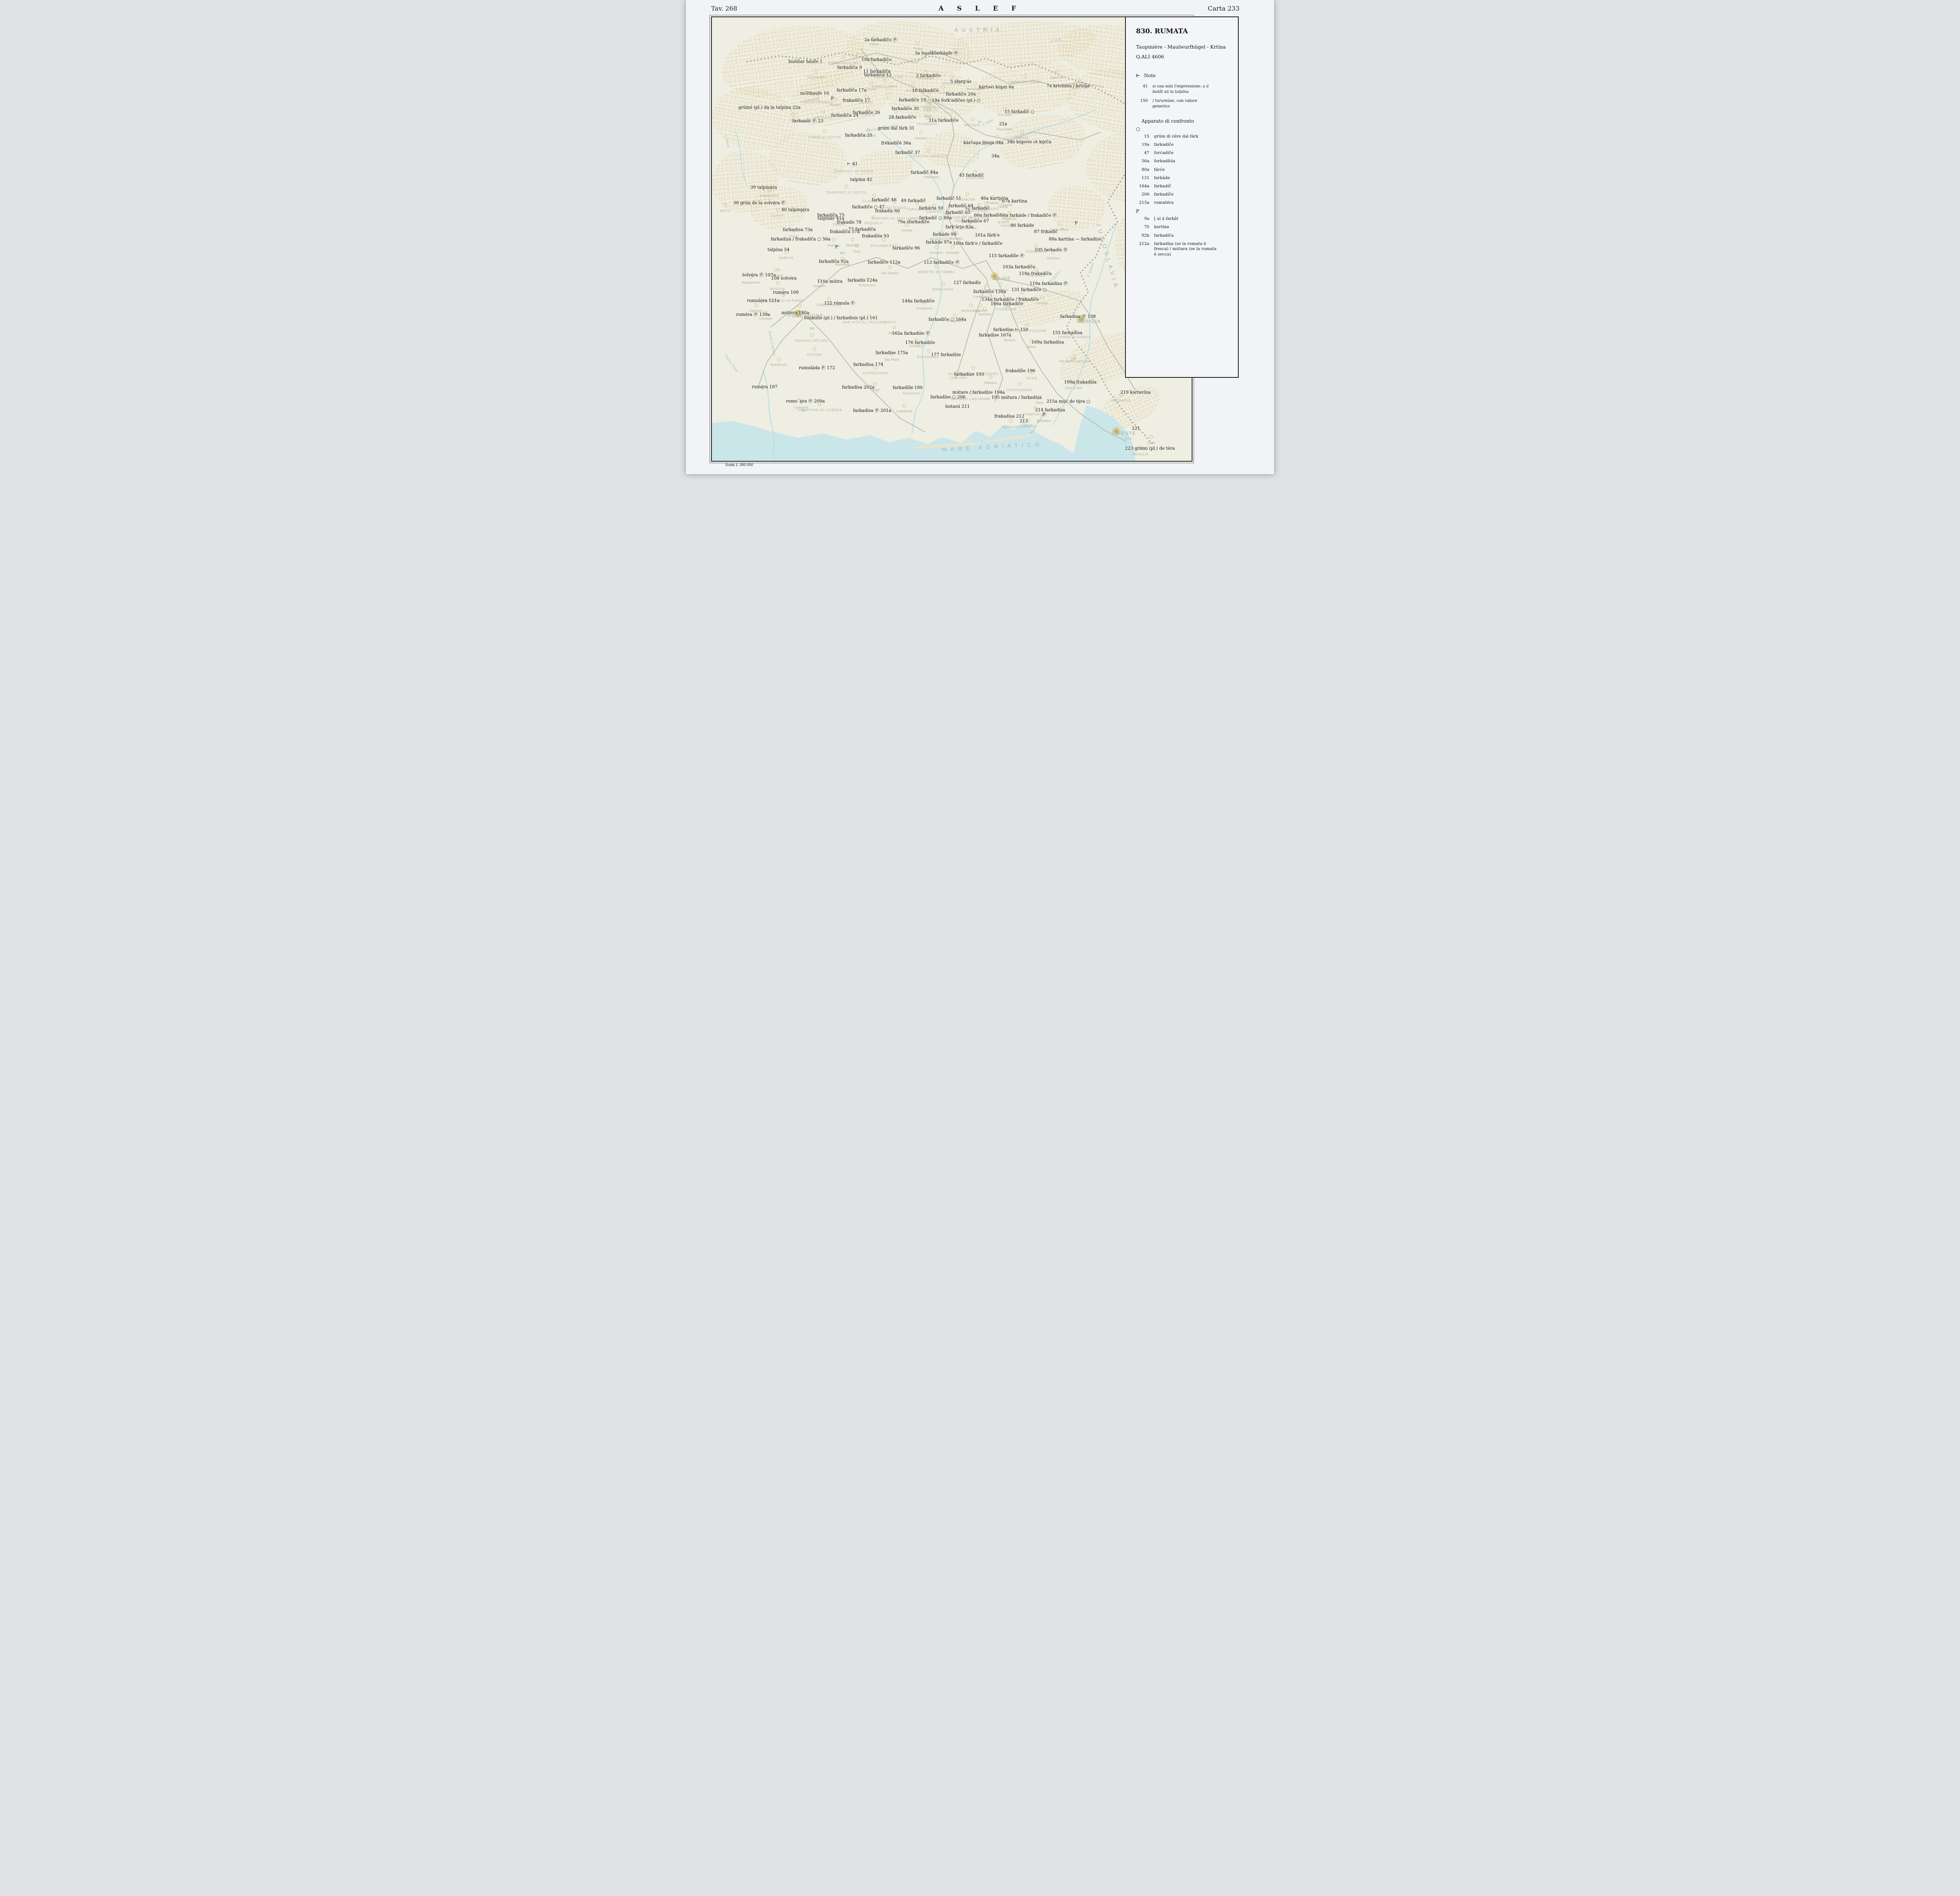 This screenshot has width=1960, height=1896. What do you see at coordinates (877, 59) in the screenshot?
I see `map-label: 10a farkadíčo` at bounding box center [877, 59].